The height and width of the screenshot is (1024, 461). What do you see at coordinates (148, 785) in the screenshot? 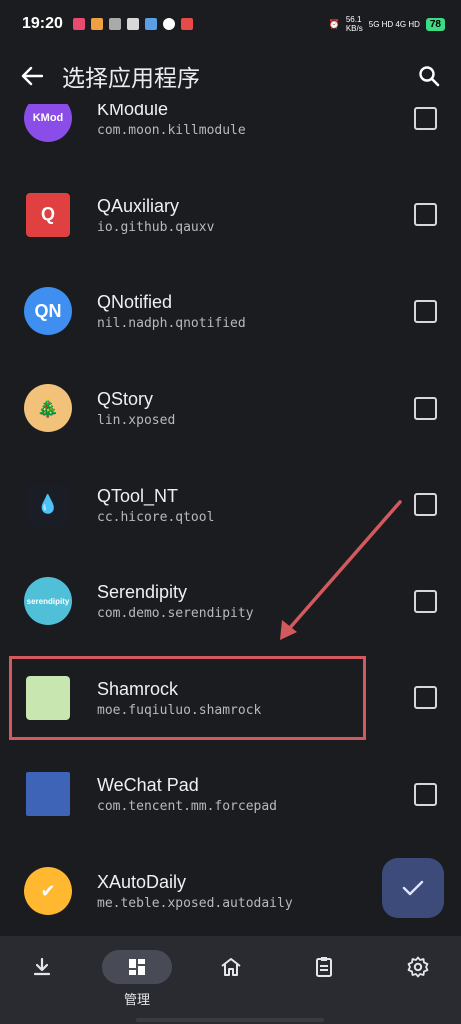
I see `app-name: WeChat Pad` at bounding box center [148, 785].